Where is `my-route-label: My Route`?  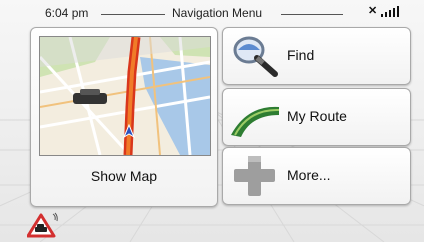
my-route-label: My Route is located at coordinates (317, 116).